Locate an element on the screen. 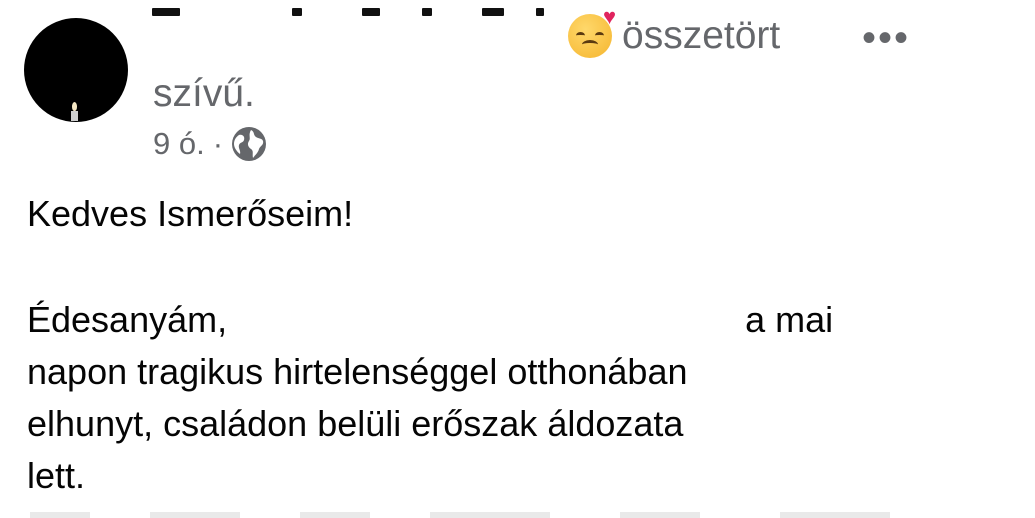  redacted-name is located at coordinates (486, 322).